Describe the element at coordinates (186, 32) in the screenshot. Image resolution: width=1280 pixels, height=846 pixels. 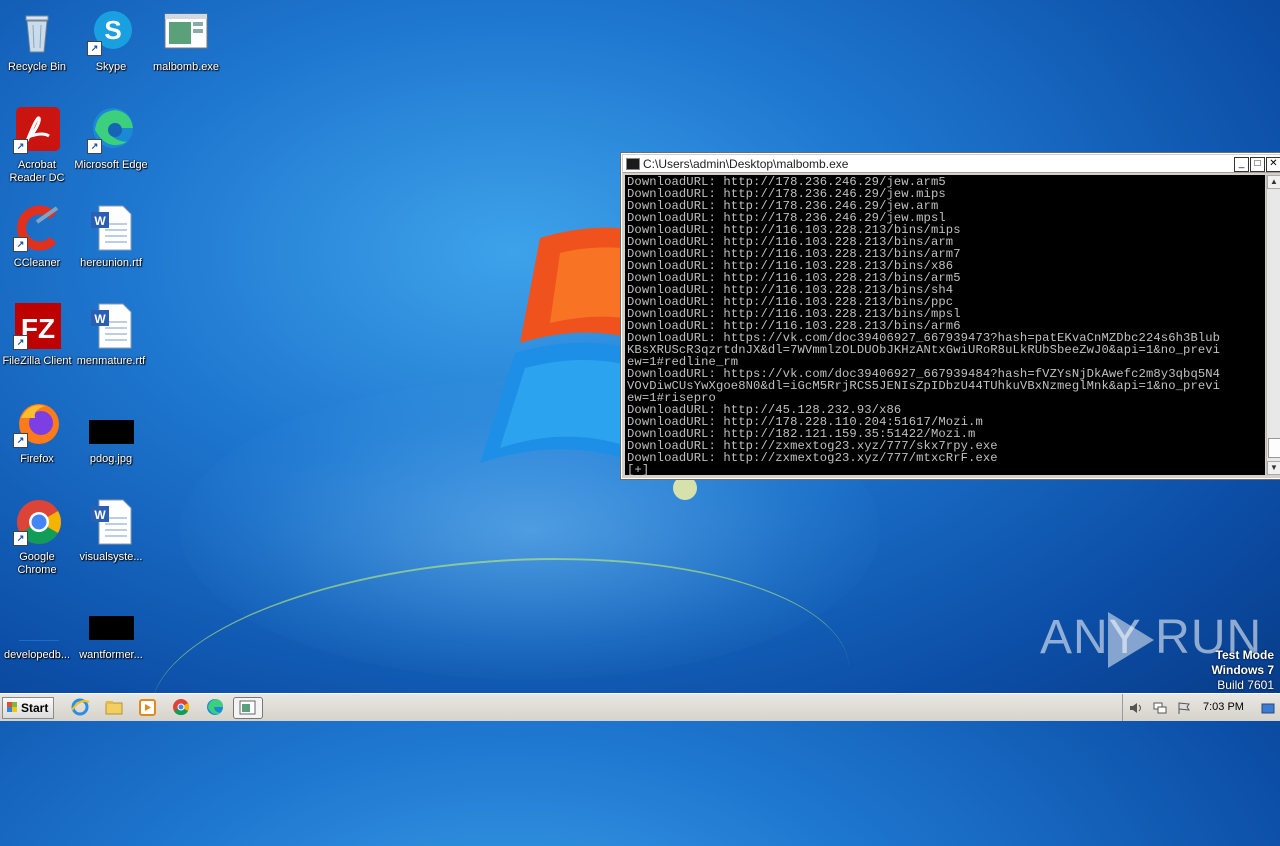
I see `executable-window-icon` at that location.